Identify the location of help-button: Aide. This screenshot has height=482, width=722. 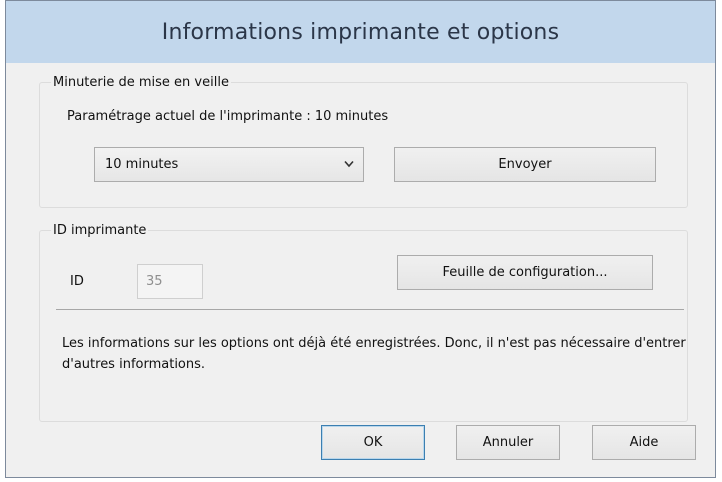
(644, 442).